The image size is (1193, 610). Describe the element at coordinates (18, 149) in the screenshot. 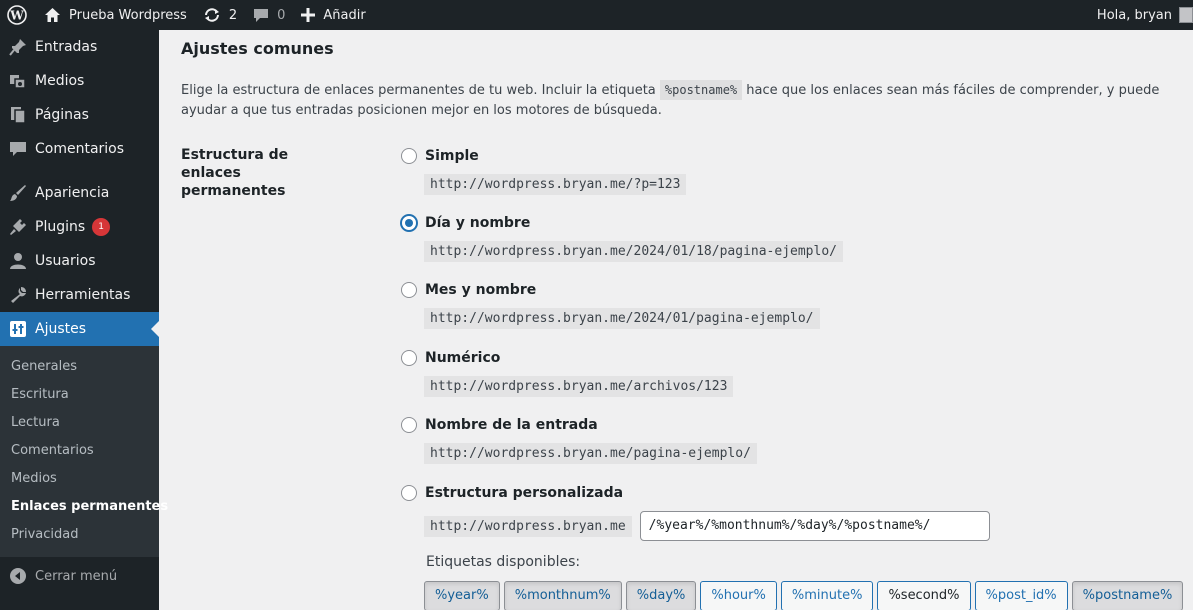

I see `comment-icon` at that location.